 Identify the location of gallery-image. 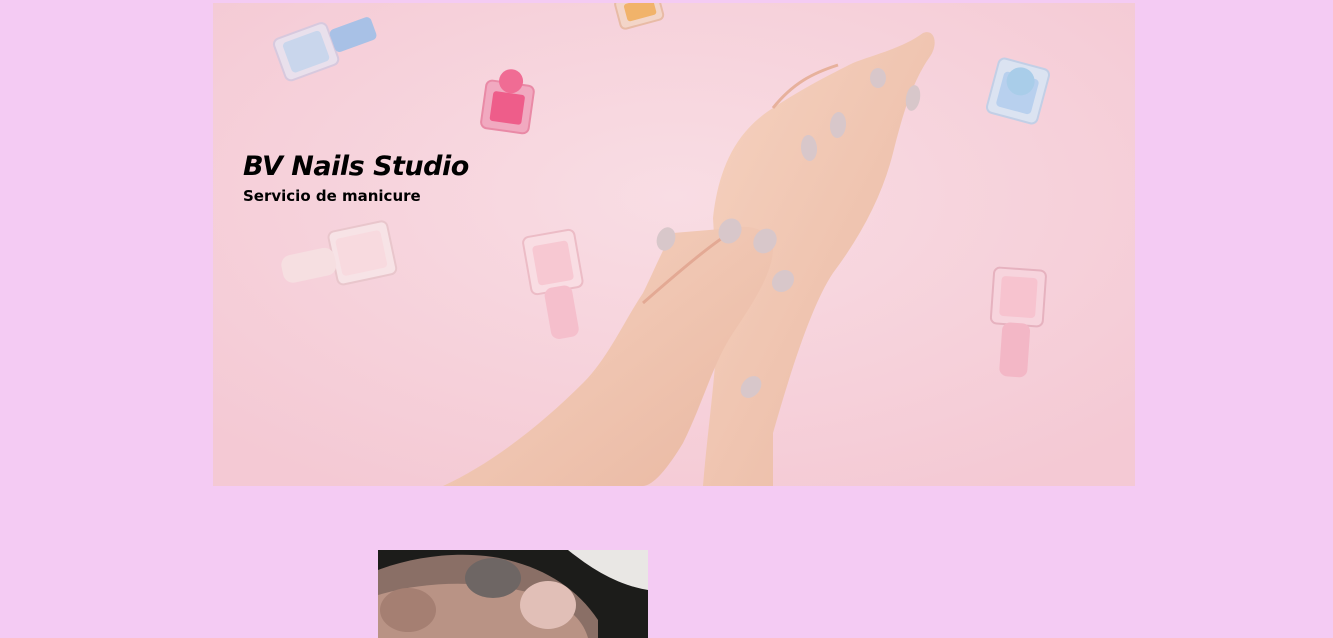
(513, 594).